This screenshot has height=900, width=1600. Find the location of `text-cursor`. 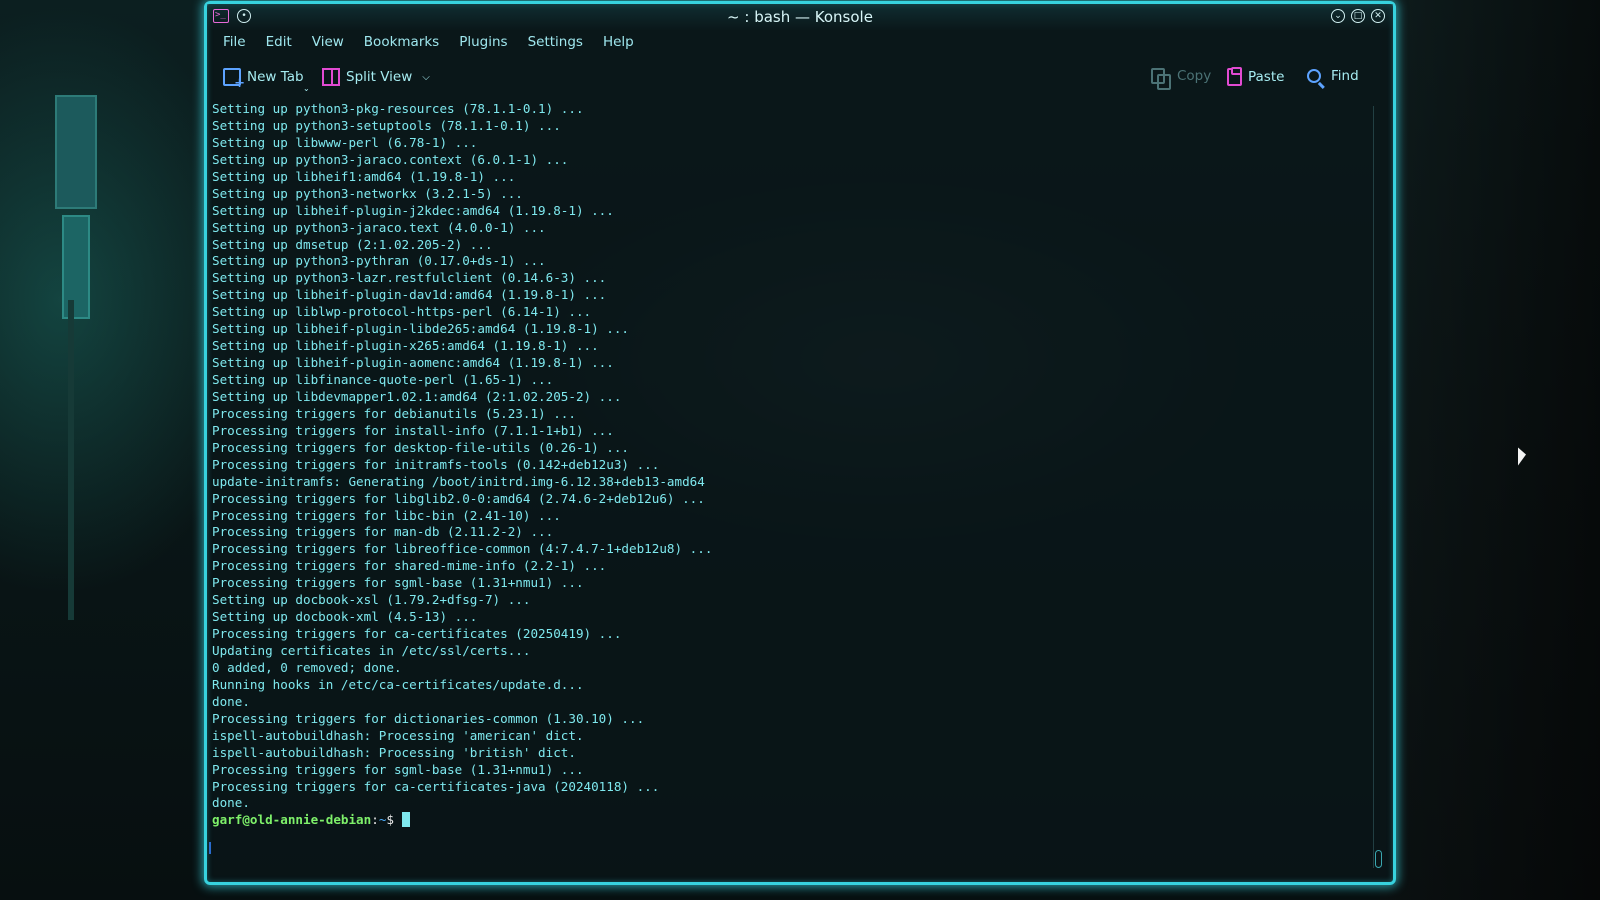

text-cursor is located at coordinates (405, 820).